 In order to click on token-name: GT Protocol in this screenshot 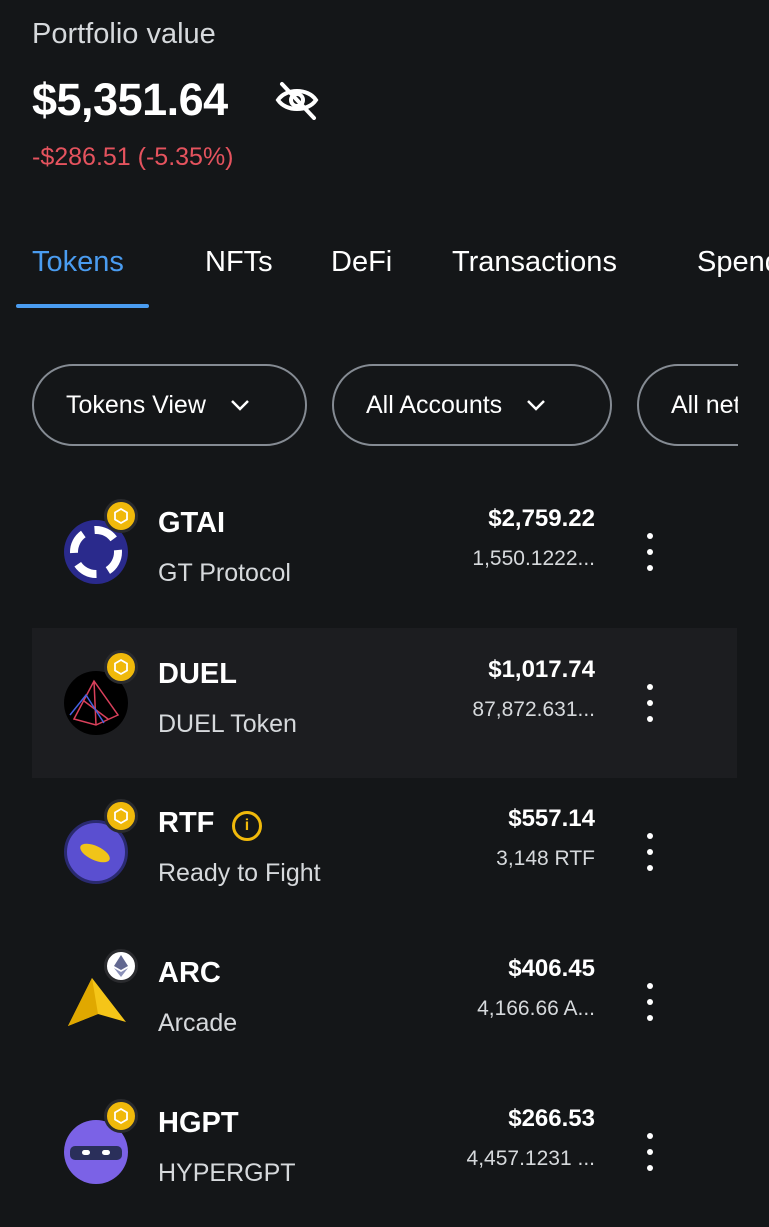, I will do `click(224, 573)`.